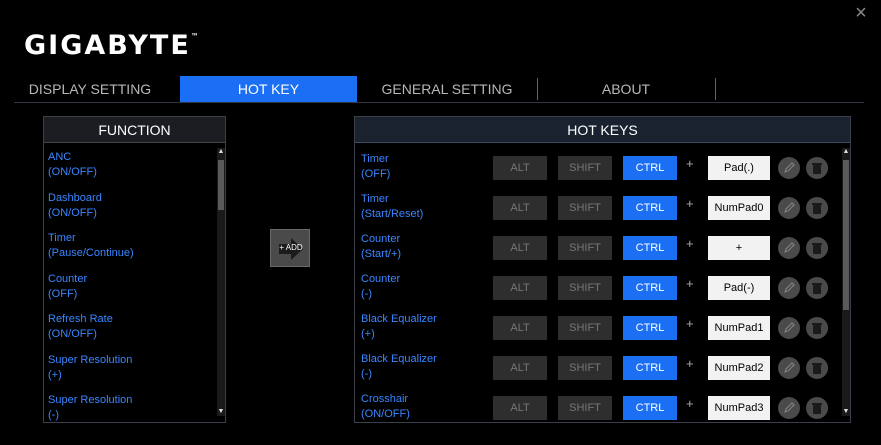 The height and width of the screenshot is (445, 881). I want to click on add-button: + ADD, so click(290, 248).